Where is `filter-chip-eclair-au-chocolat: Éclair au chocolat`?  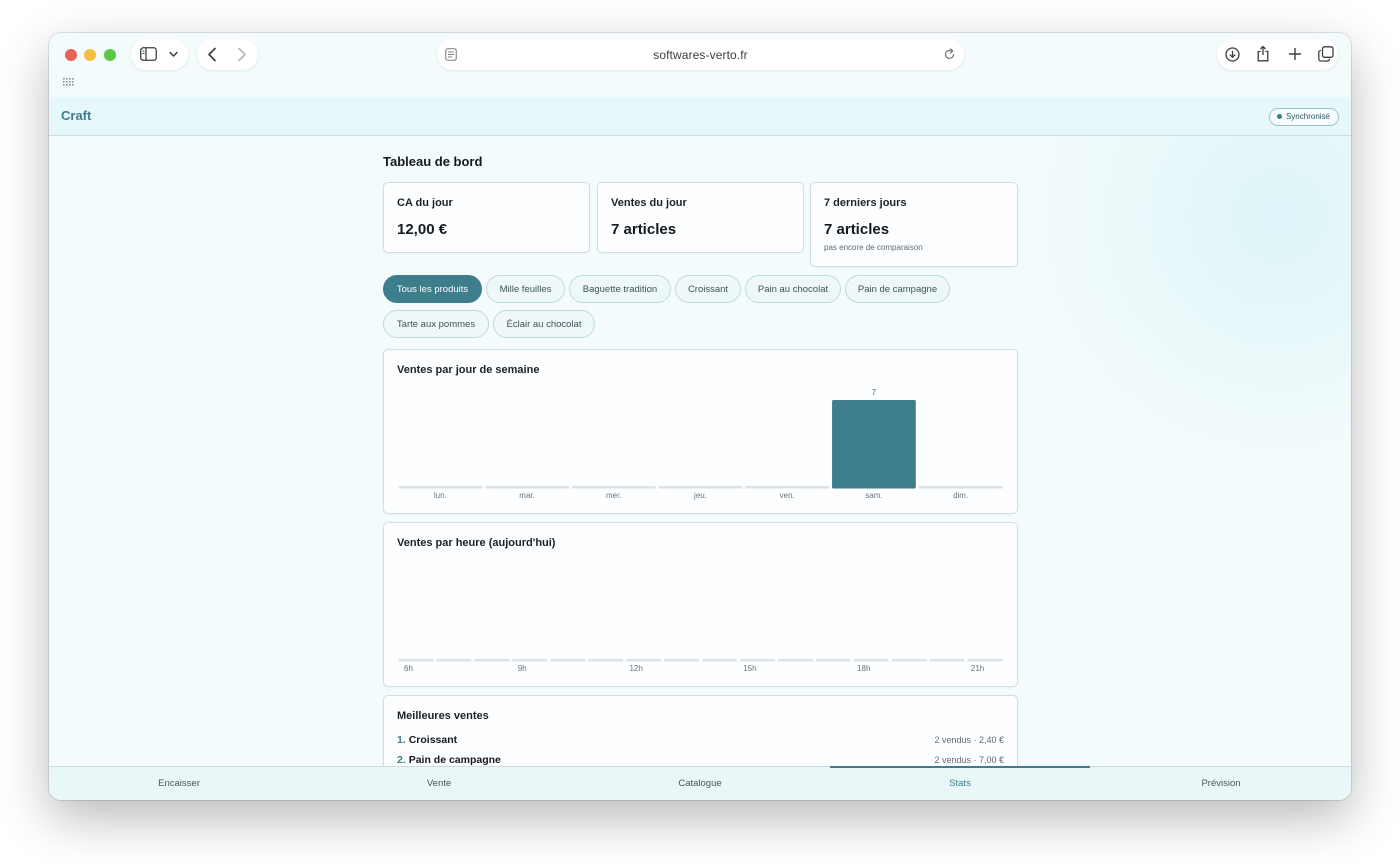 filter-chip-eclair-au-chocolat: Éclair au chocolat is located at coordinates (544, 324).